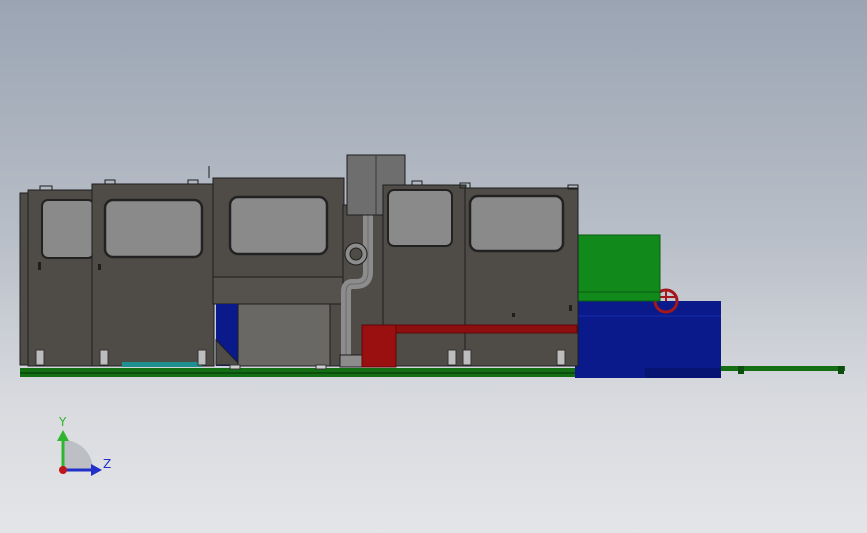 Image resolution: width=867 pixels, height=533 pixels. I want to click on triad-quadrant, so click(78, 455).